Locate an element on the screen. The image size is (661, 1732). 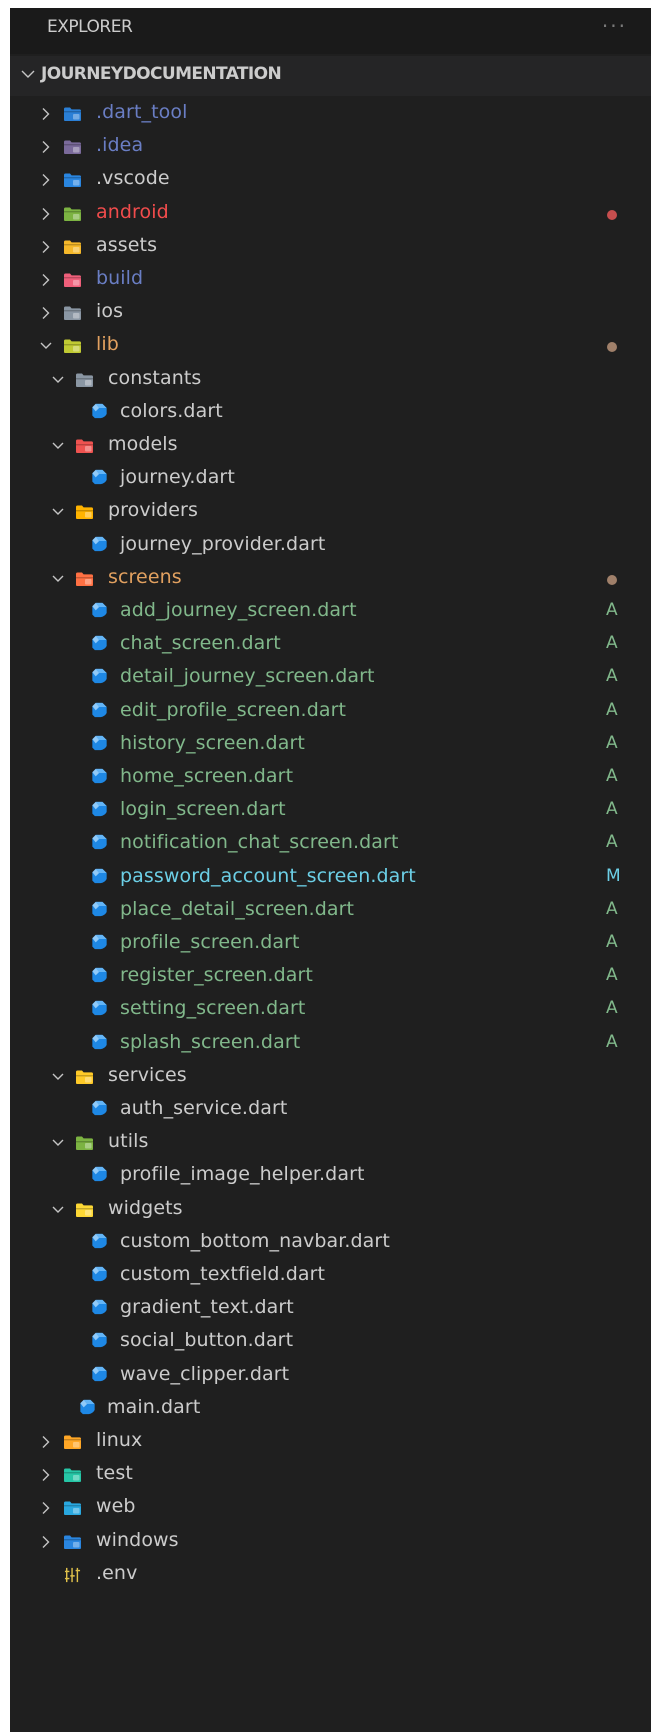
tree-item-label: password_account_screen.dart is located at coordinates (268, 875).